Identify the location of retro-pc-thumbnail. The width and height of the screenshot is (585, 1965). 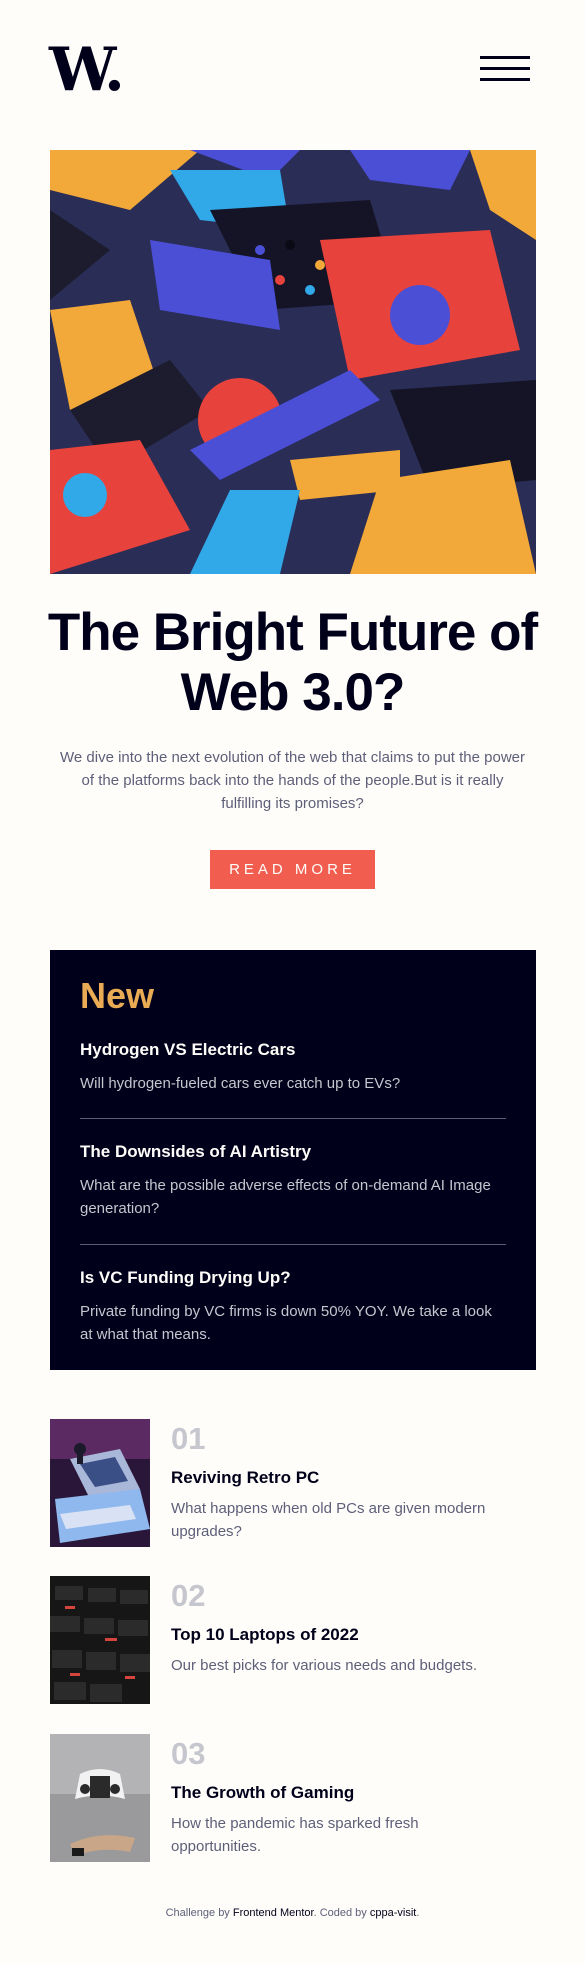
(100, 1483).